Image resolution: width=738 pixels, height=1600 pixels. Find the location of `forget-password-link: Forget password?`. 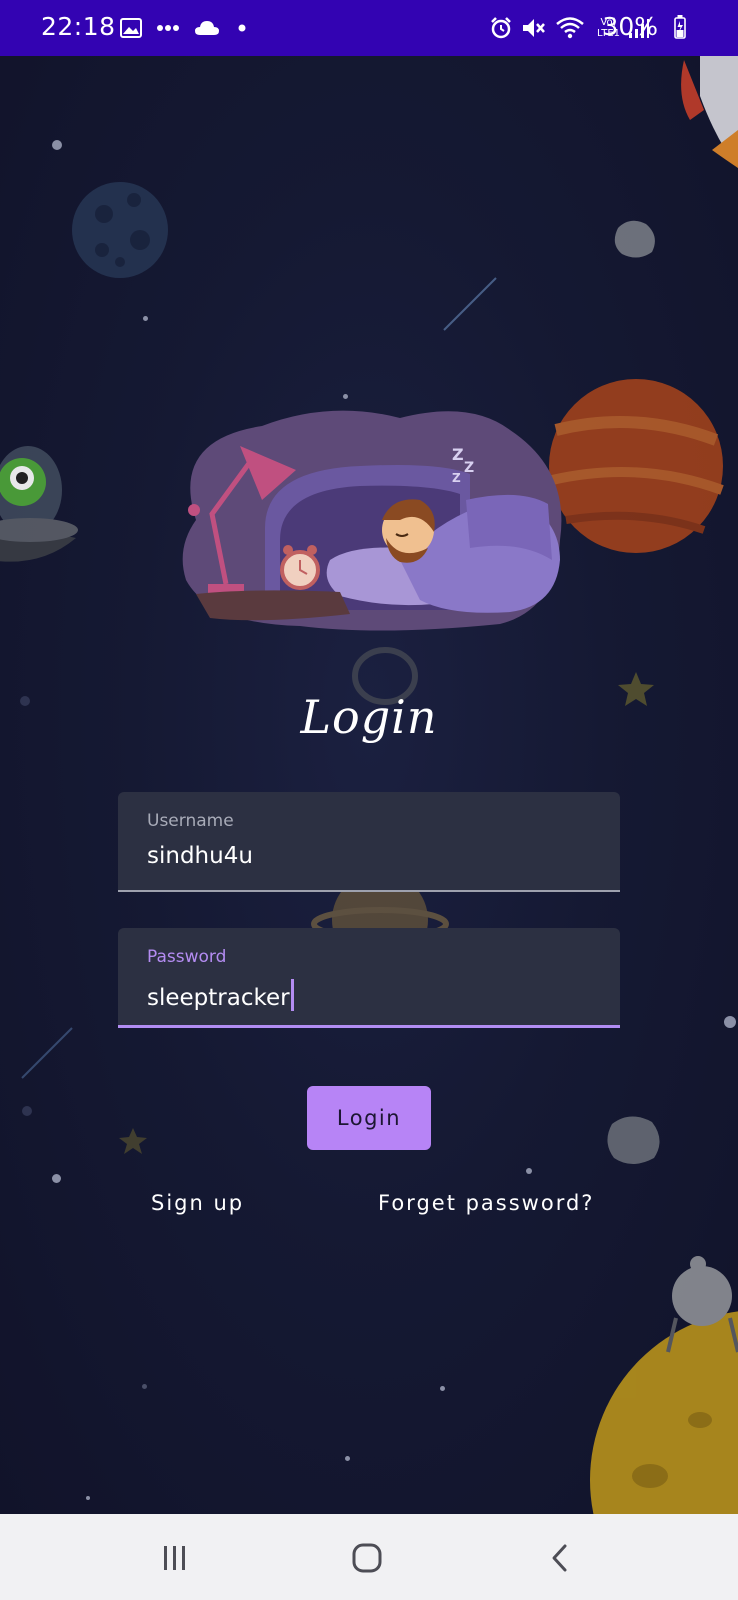

forget-password-link: Forget password? is located at coordinates (486, 1203).